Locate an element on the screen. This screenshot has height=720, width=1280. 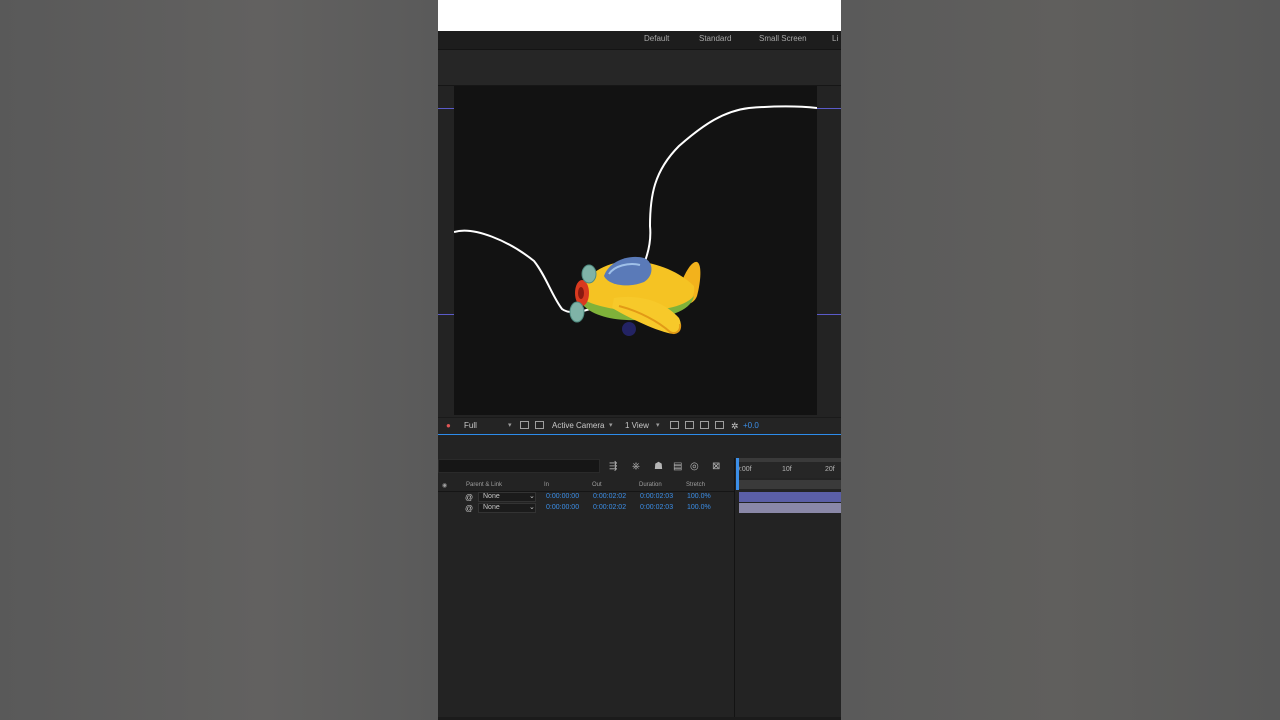
frame-blending-icon: ▤ is located at coordinates (677, 466).